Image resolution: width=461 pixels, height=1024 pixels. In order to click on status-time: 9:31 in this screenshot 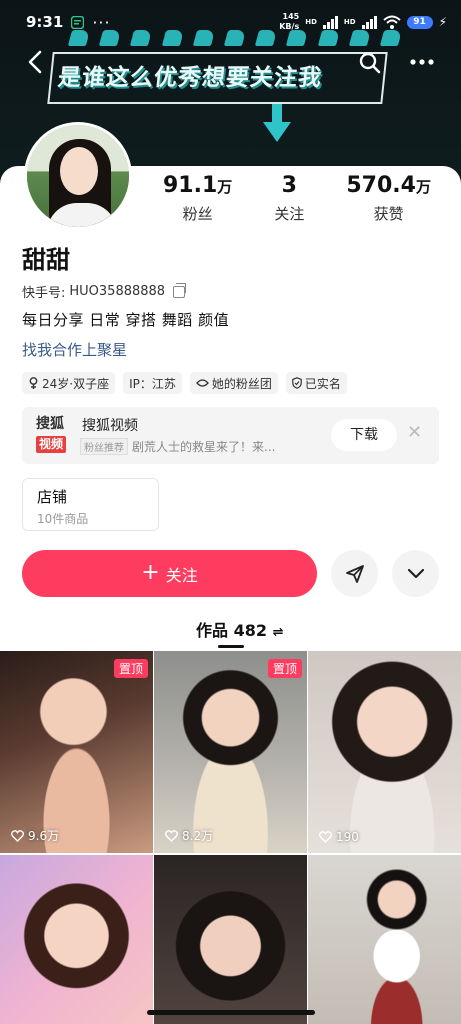, I will do `click(45, 22)`.